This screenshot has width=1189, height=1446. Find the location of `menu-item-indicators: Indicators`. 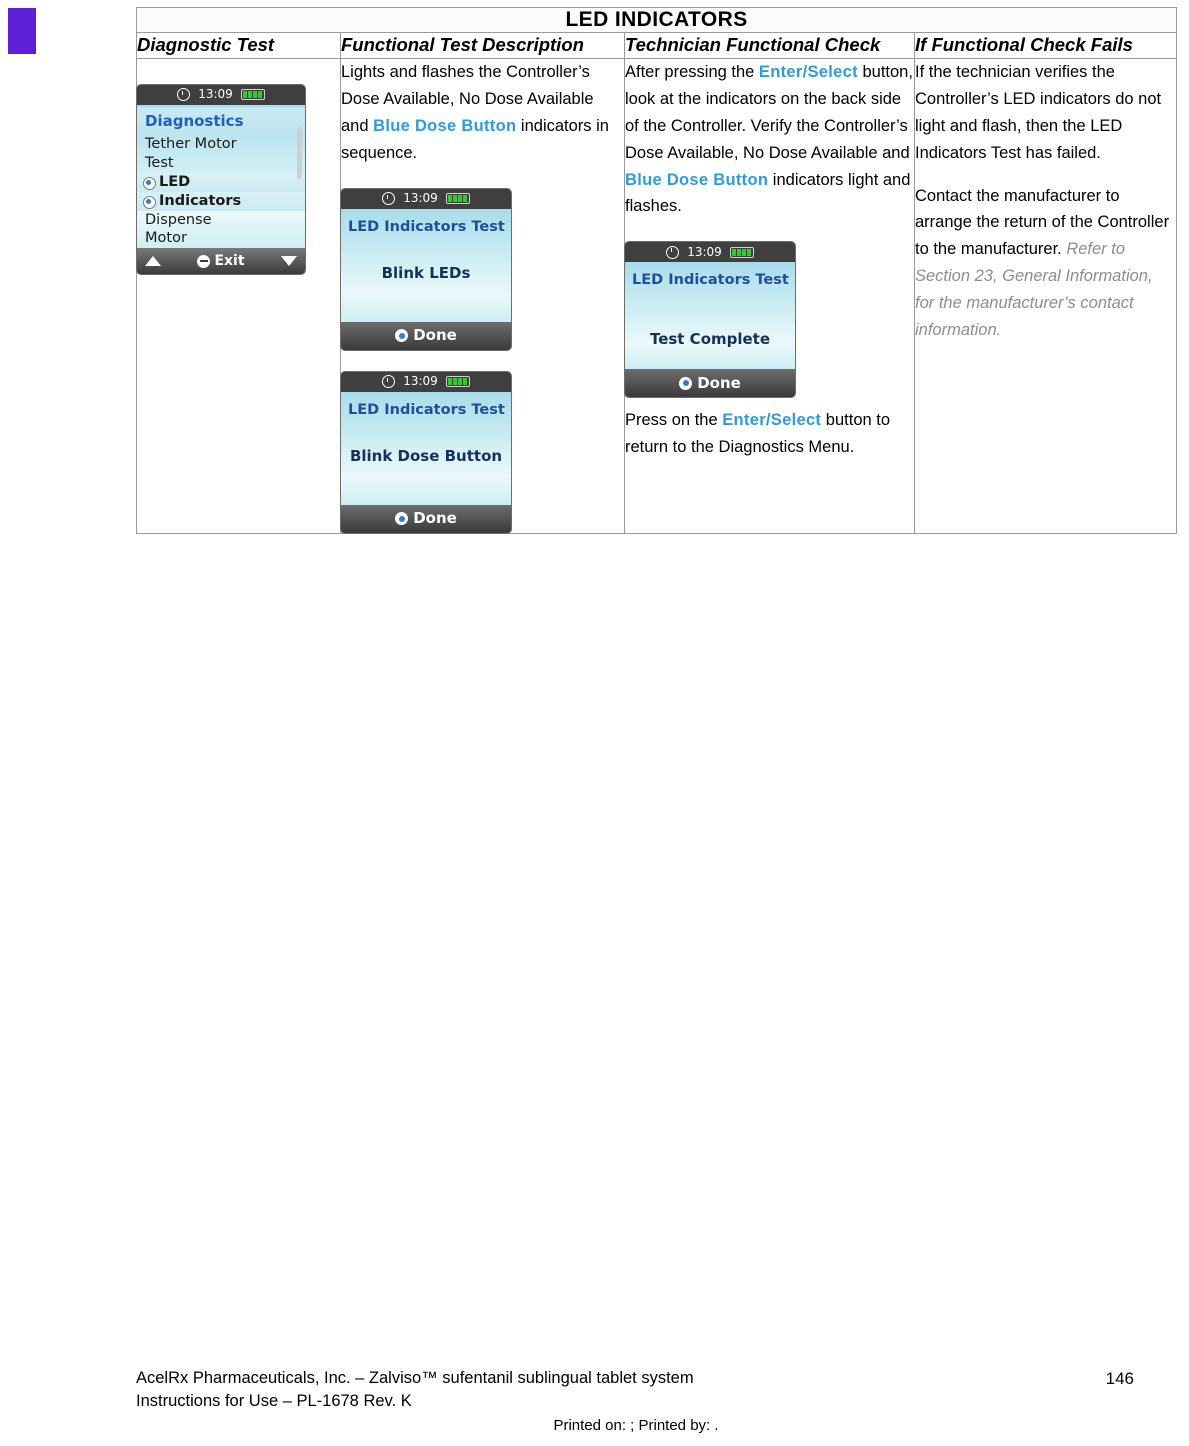

menu-item-indicators: Indicators is located at coordinates (221, 201).